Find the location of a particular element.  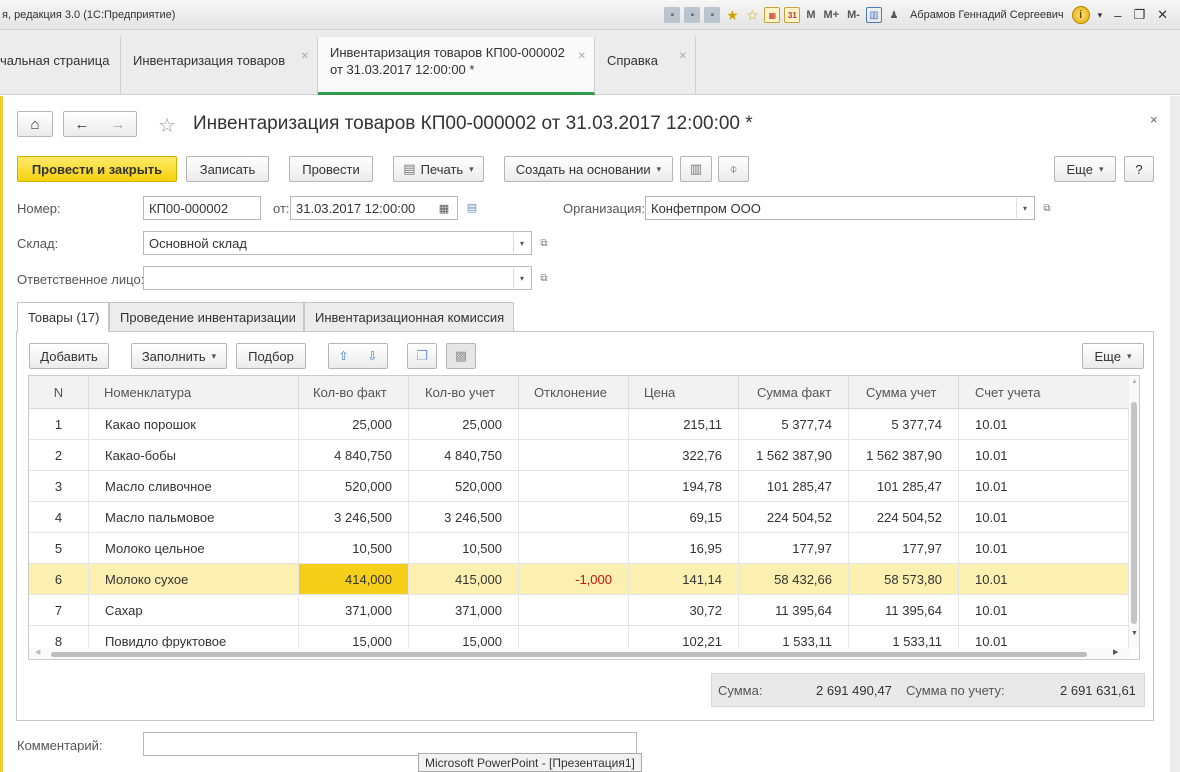

tab-inventory-commission: Инвентаризационная комиссия is located at coordinates (409, 317).